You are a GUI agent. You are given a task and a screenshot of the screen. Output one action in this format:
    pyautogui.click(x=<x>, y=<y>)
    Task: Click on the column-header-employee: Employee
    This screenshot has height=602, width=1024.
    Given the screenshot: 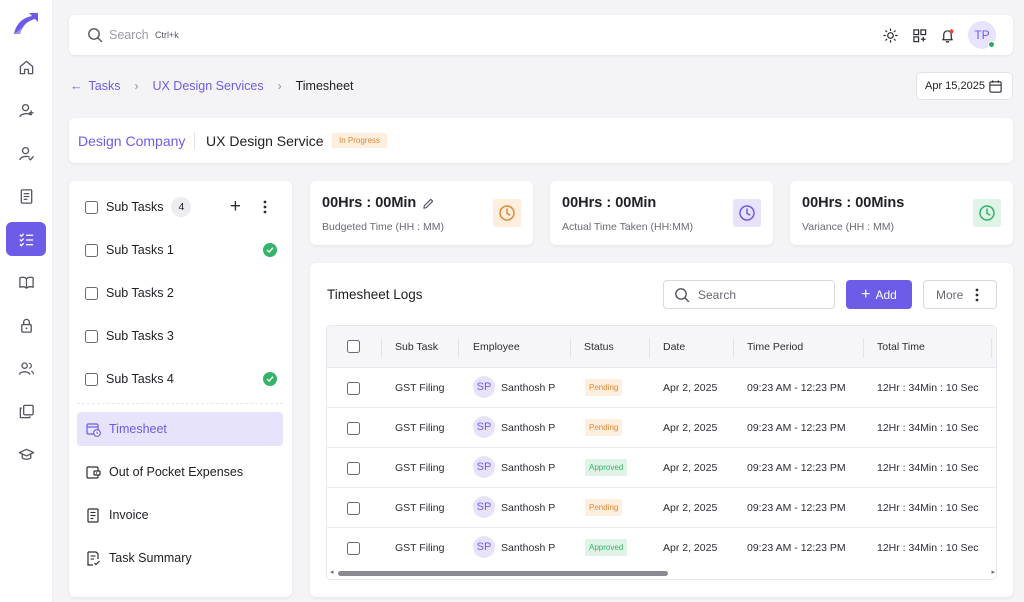 What is the action you would take?
    pyautogui.click(x=496, y=347)
    